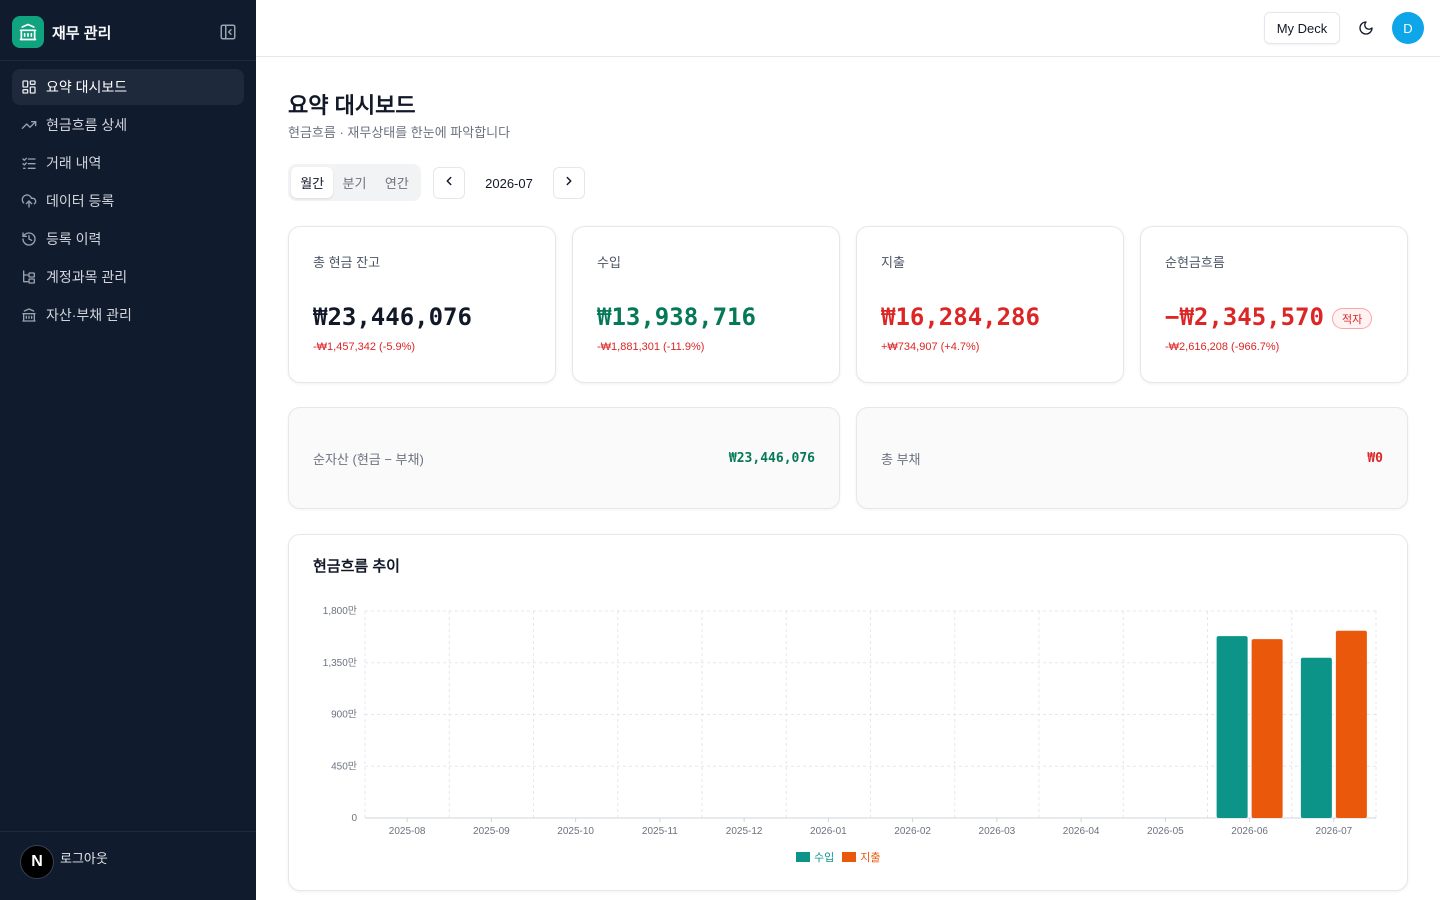 This screenshot has height=900, width=1440. I want to click on x-tick-label: 2026-03, so click(997, 831).